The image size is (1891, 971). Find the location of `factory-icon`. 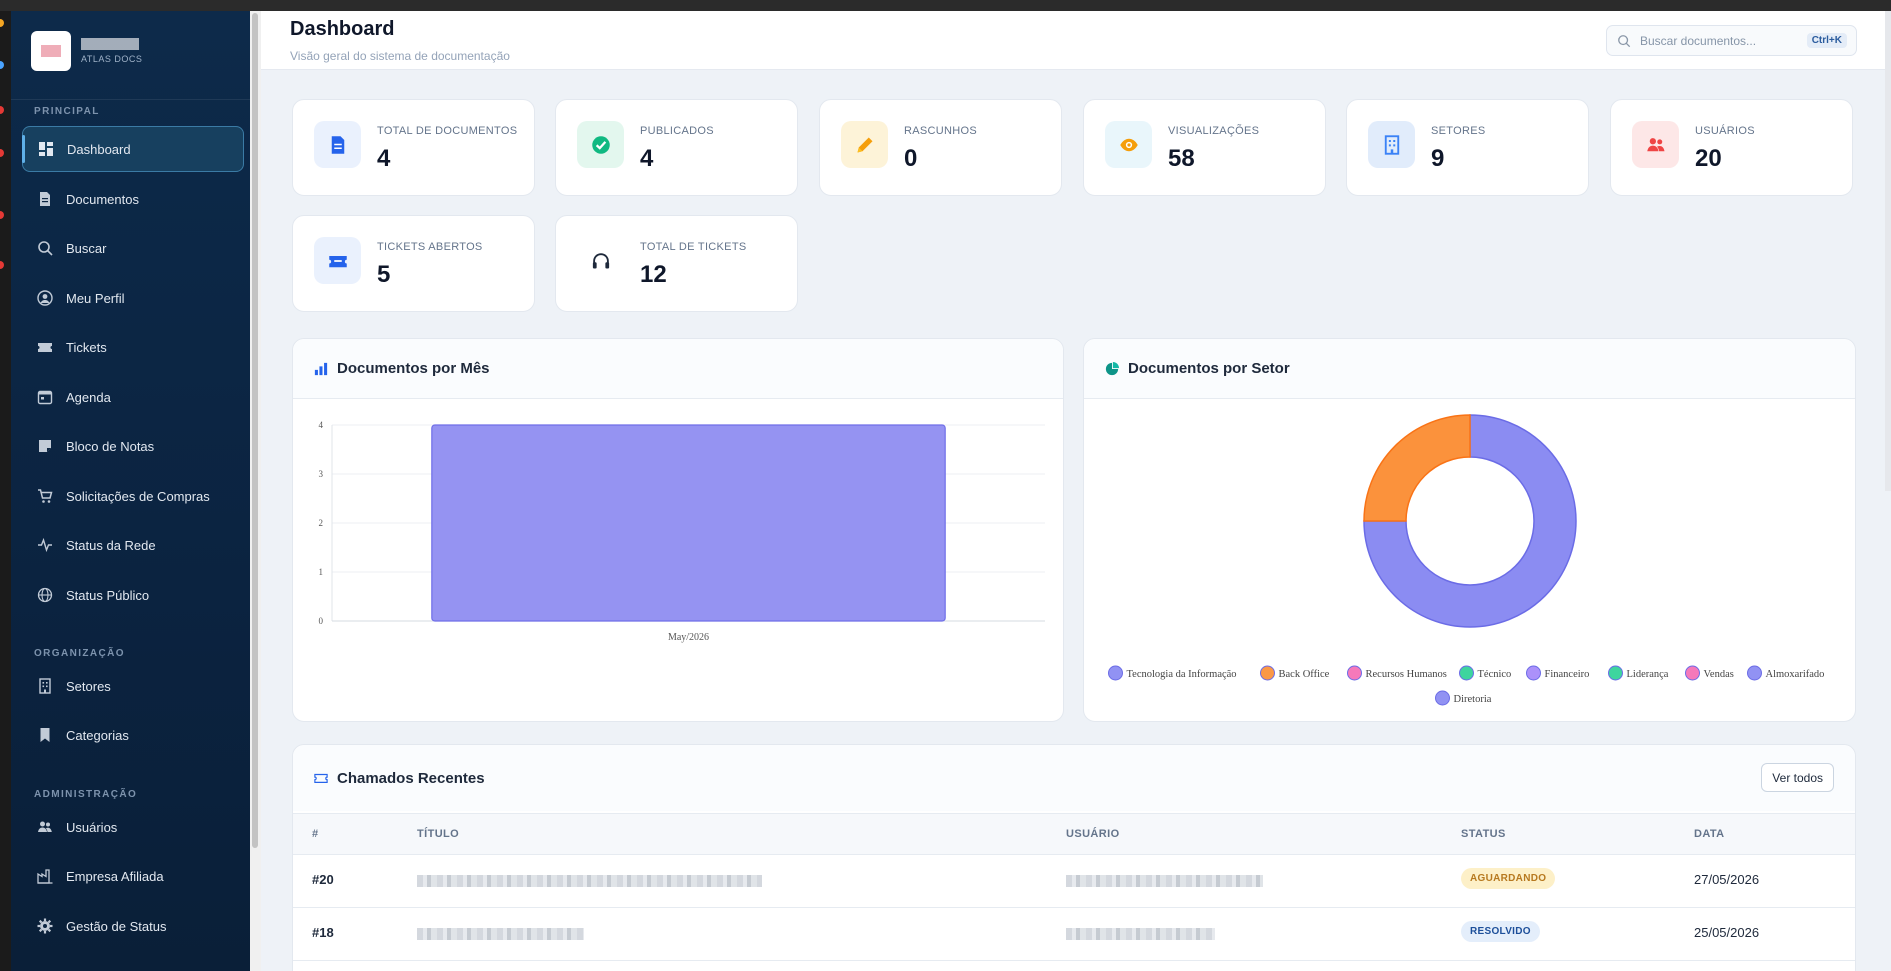

factory-icon is located at coordinates (45, 876).